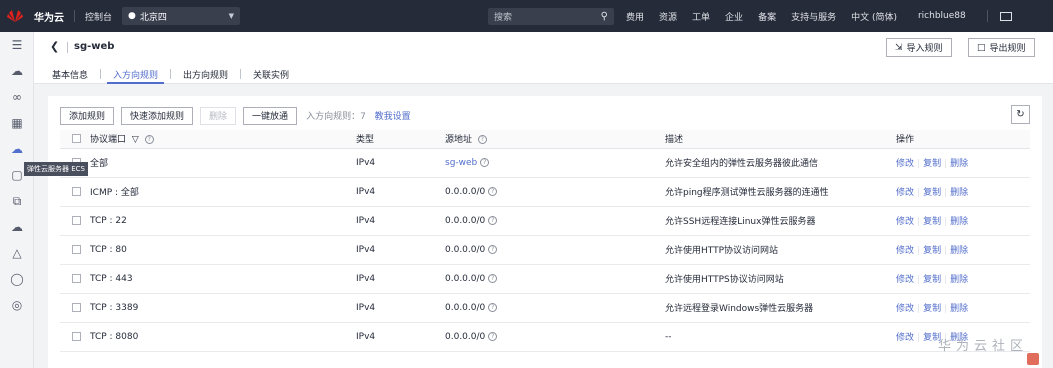 This screenshot has height=368, width=1053. Describe the element at coordinates (17, 123) in the screenshot. I see `building-icon: ▦` at that location.